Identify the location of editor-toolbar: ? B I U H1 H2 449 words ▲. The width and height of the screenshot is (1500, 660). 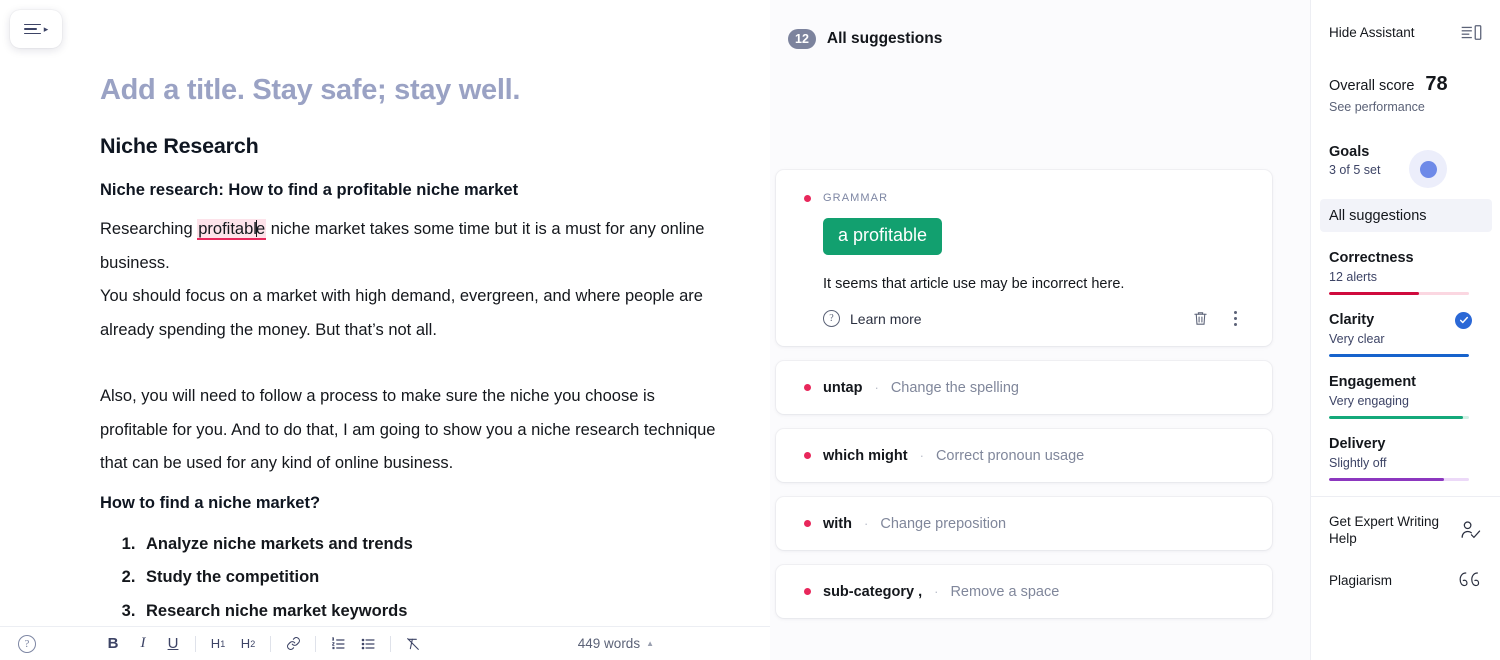
(385, 643).